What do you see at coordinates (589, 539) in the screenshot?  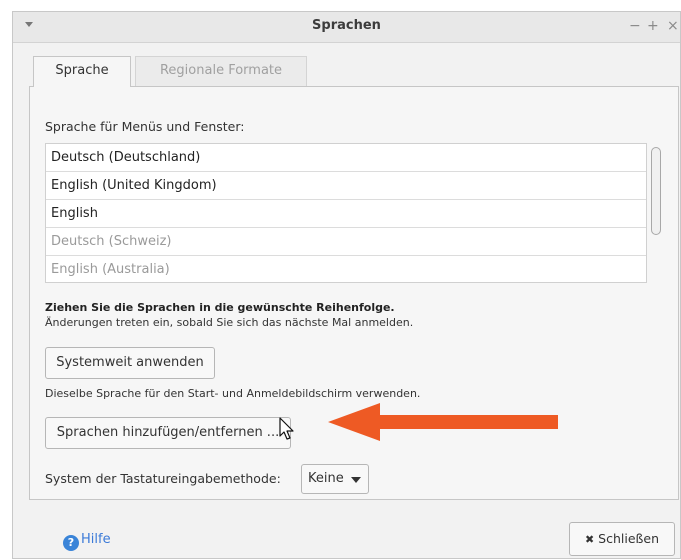 I see `close-x-icon: ✖` at bounding box center [589, 539].